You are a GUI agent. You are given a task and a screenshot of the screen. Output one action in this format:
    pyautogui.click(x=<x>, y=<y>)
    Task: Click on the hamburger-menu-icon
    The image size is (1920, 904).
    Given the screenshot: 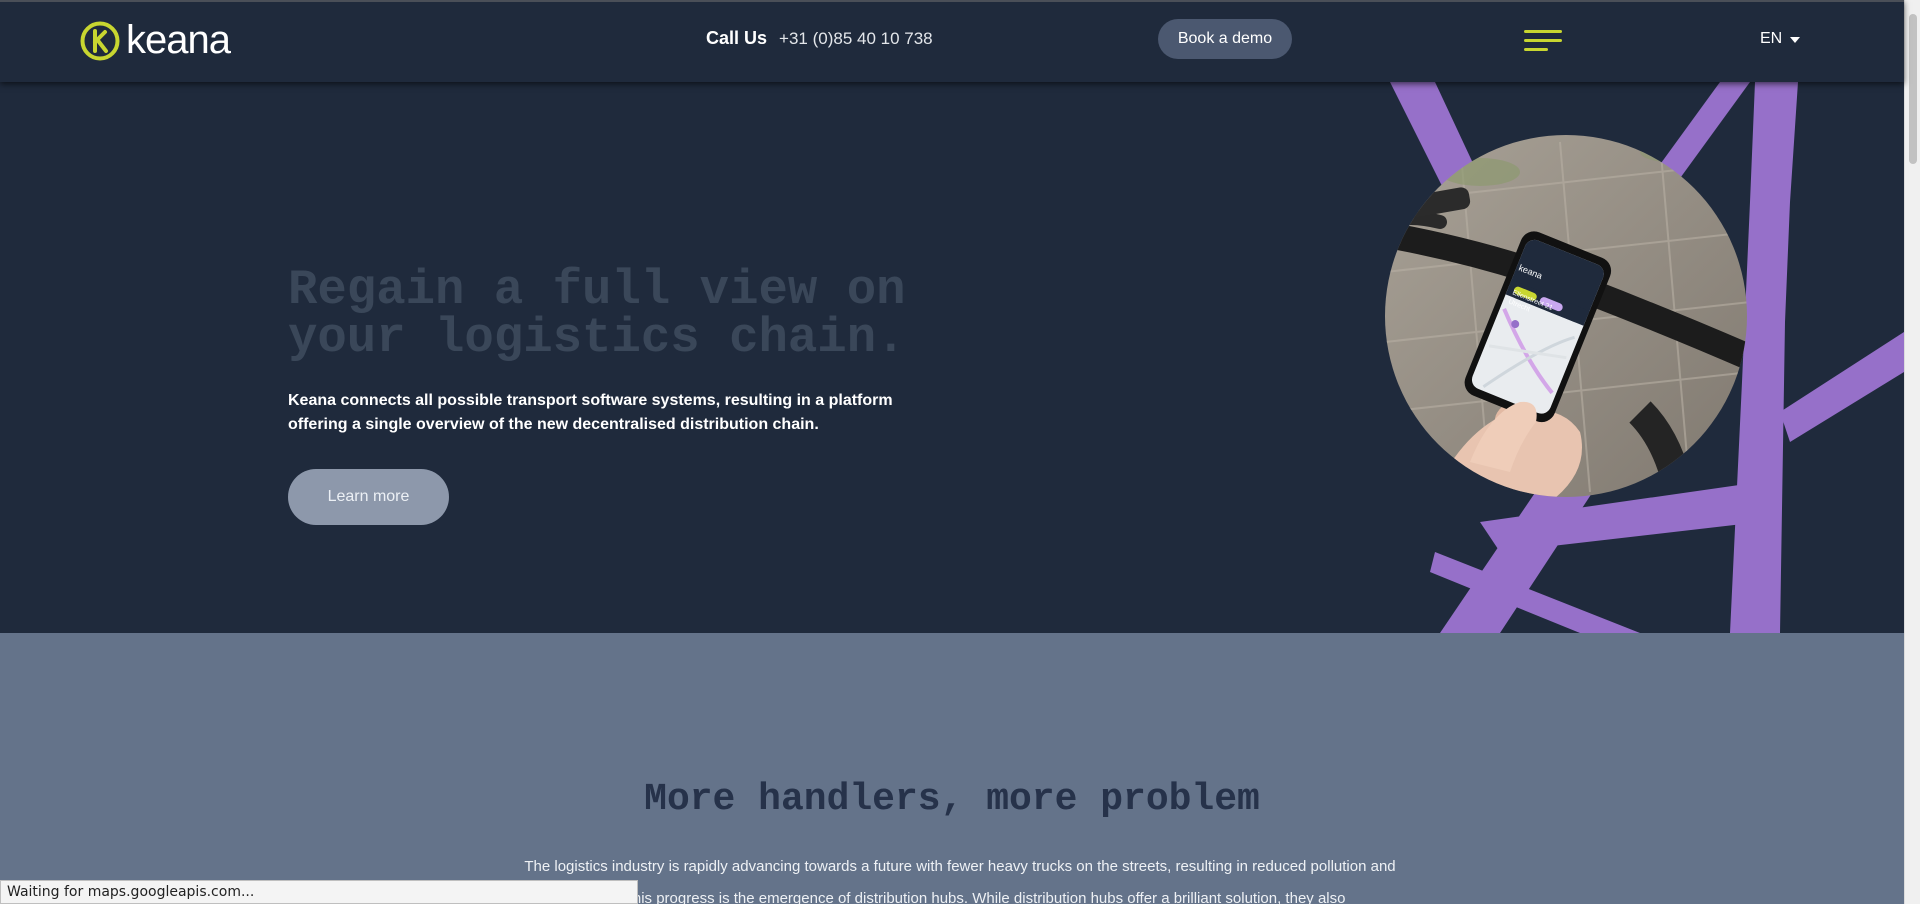 What is the action you would take?
    pyautogui.click(x=1543, y=40)
    